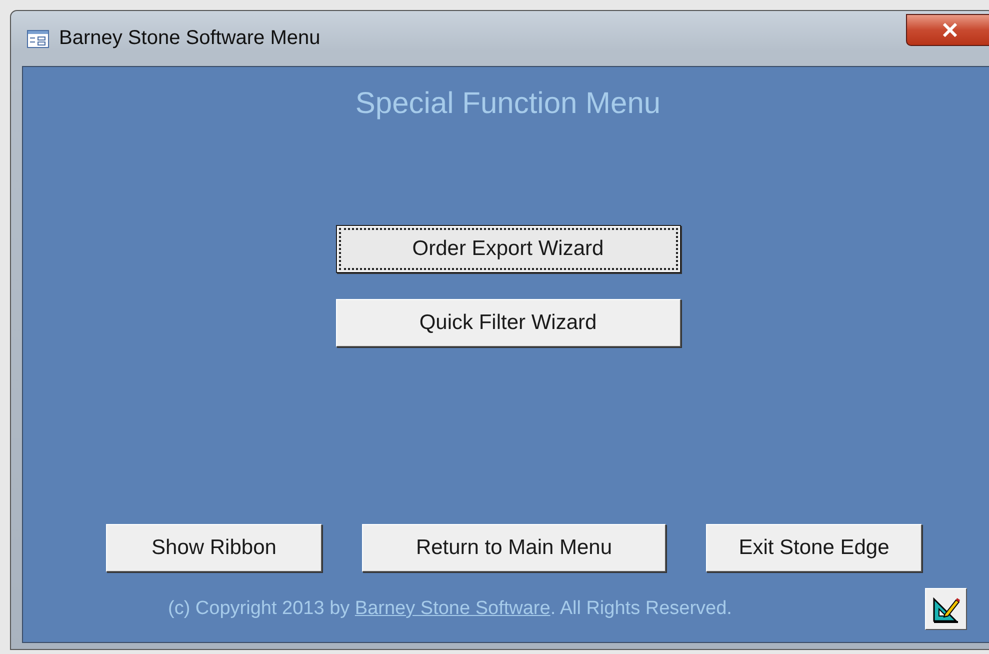 Image resolution: width=989 pixels, height=654 pixels. I want to click on menu-button: Return to Main Menu, so click(514, 548).